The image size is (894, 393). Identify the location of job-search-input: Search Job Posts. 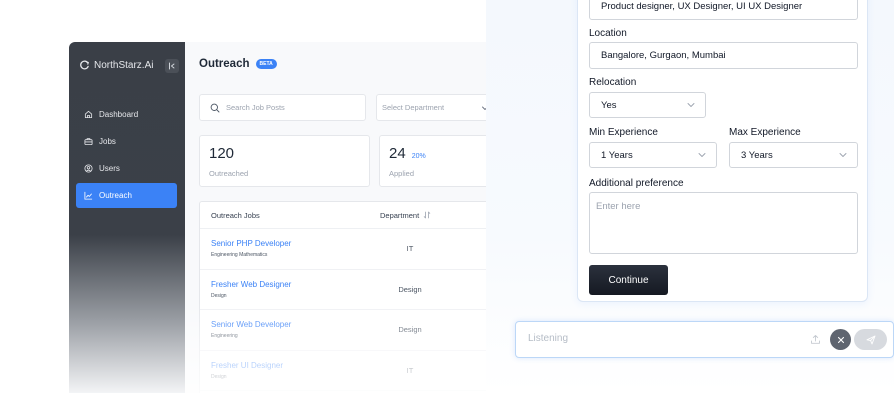
(282, 107).